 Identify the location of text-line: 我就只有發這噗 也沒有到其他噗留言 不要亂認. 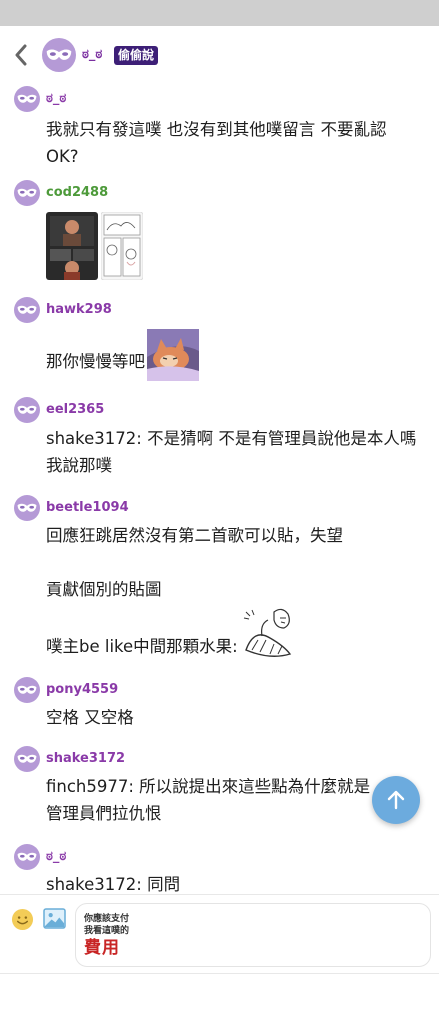
(216, 129).